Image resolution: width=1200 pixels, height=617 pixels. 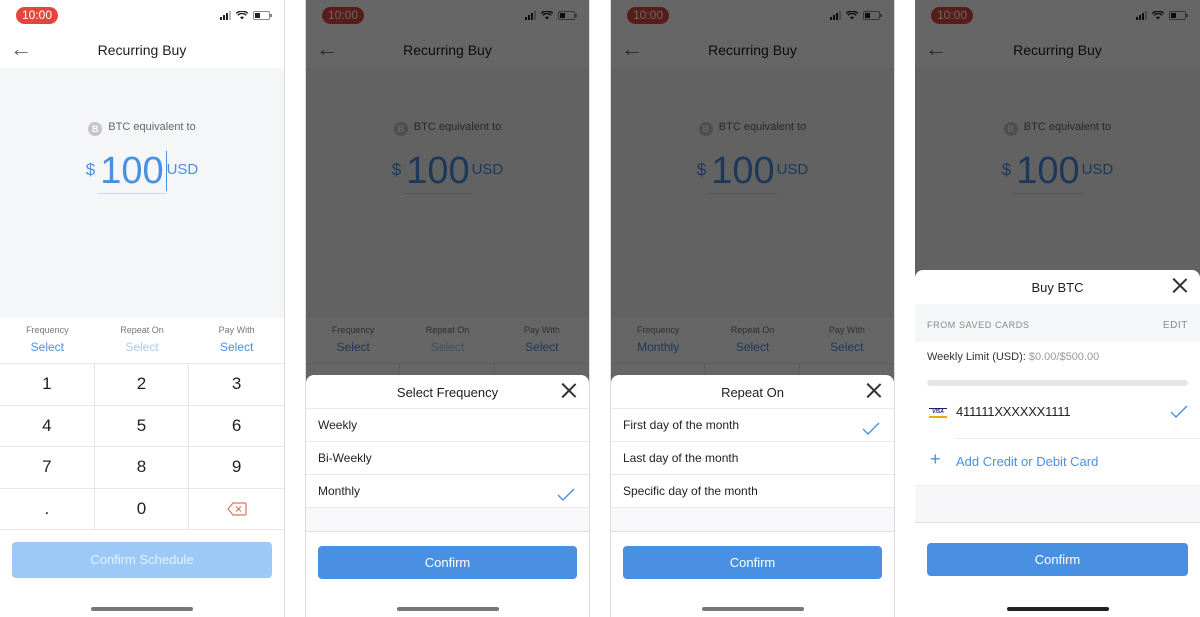 I want to click on status-time: 10:00, so click(x=37, y=15).